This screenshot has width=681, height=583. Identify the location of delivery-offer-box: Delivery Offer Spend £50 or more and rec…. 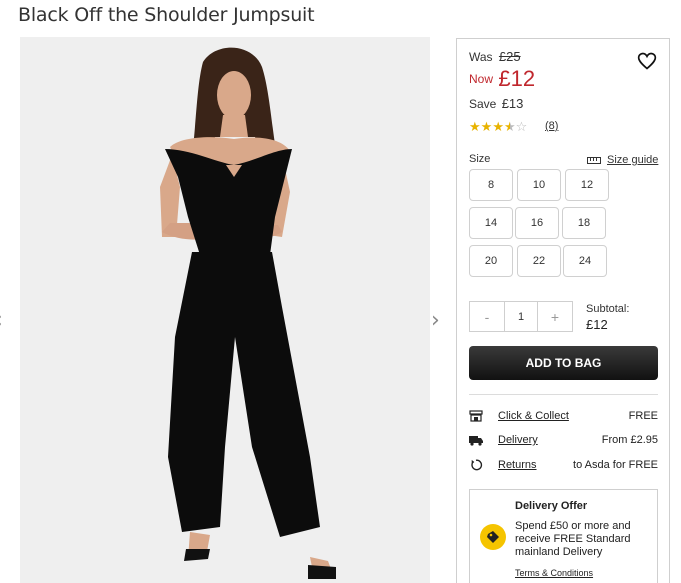
(563, 536).